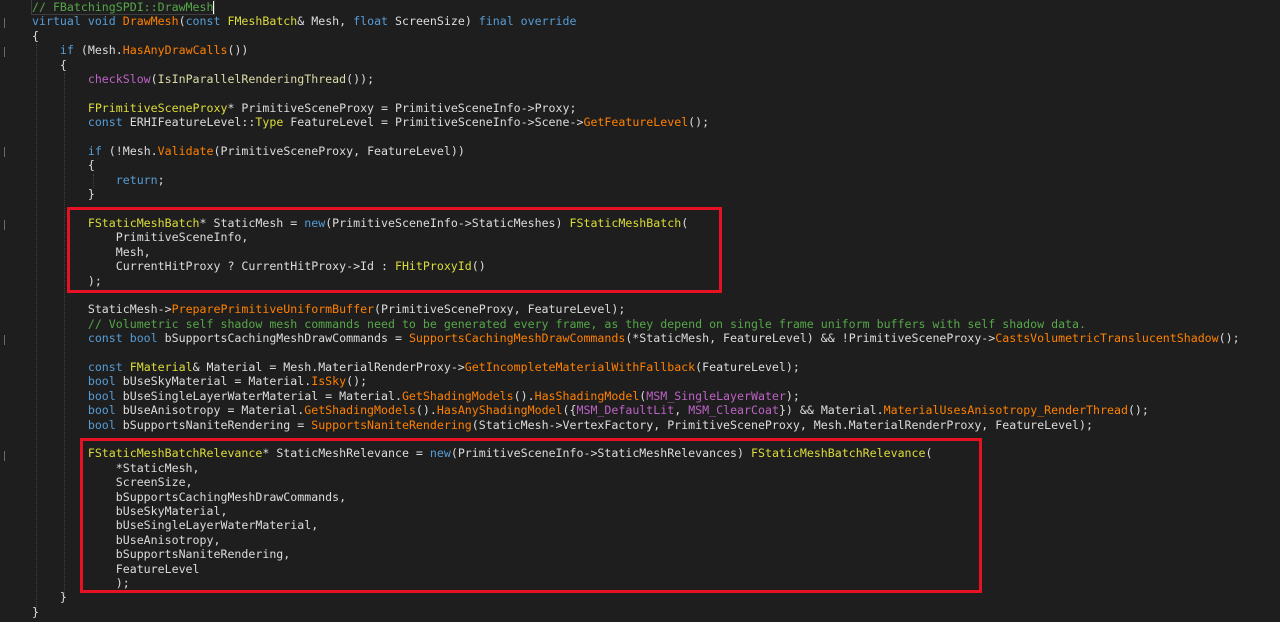  I want to click on code-token: ()., so click(524, 395).